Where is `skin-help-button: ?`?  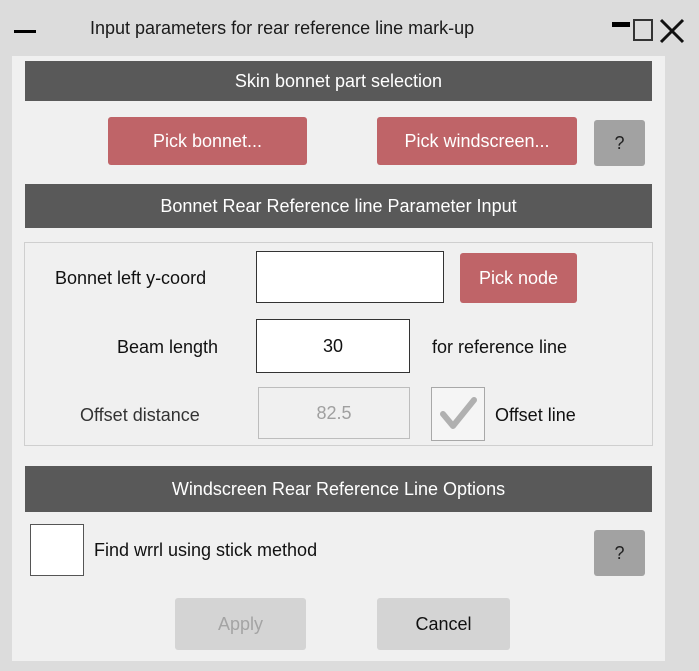
skin-help-button: ? is located at coordinates (619, 143).